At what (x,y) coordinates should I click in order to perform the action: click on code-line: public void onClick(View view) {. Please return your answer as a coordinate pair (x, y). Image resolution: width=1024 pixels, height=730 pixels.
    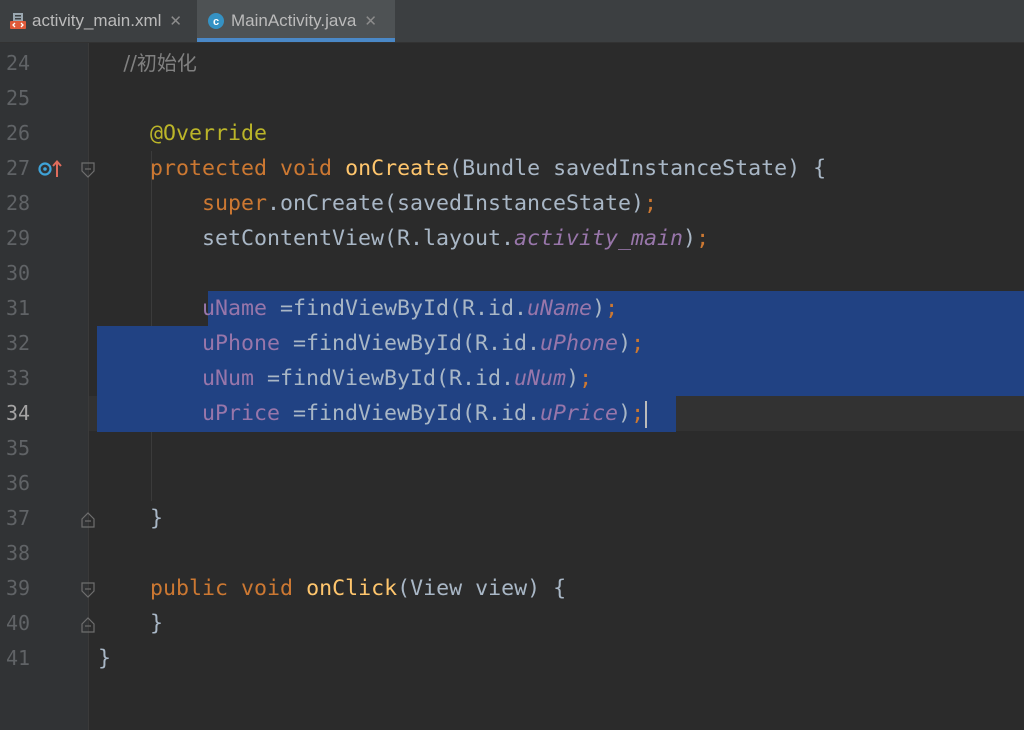
    Looking at the image, I should click on (332, 588).